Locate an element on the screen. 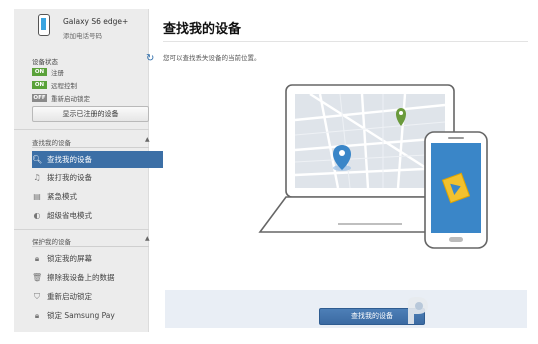 The height and width of the screenshot is (344, 538). section-title-find: 查找我的设备 is located at coordinates (51, 142).